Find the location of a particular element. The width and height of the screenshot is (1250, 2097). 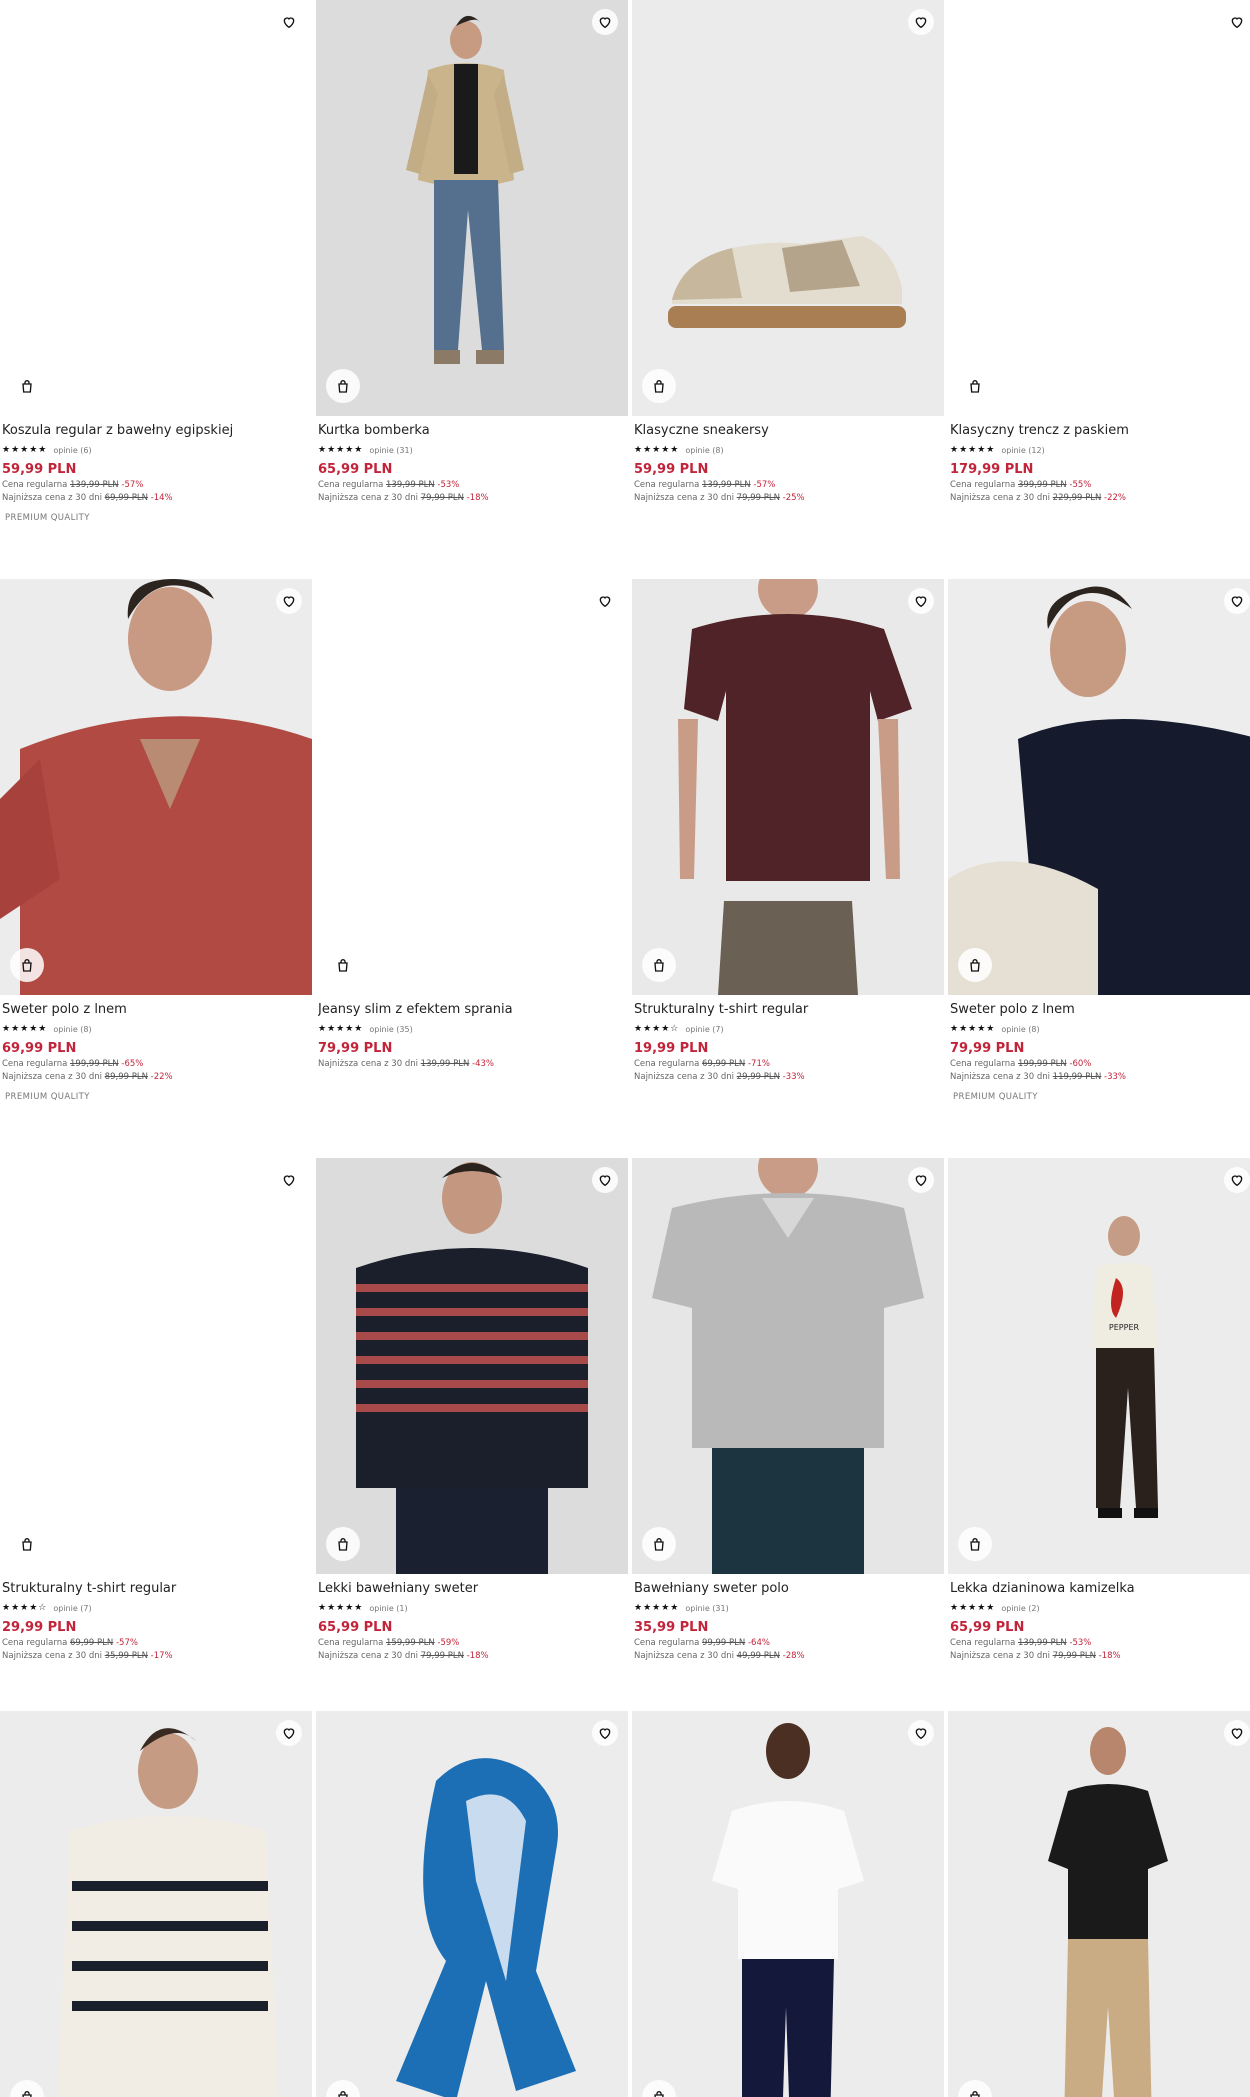

product-title: Lekki bawełniany sweter is located at coordinates (472, 1590).